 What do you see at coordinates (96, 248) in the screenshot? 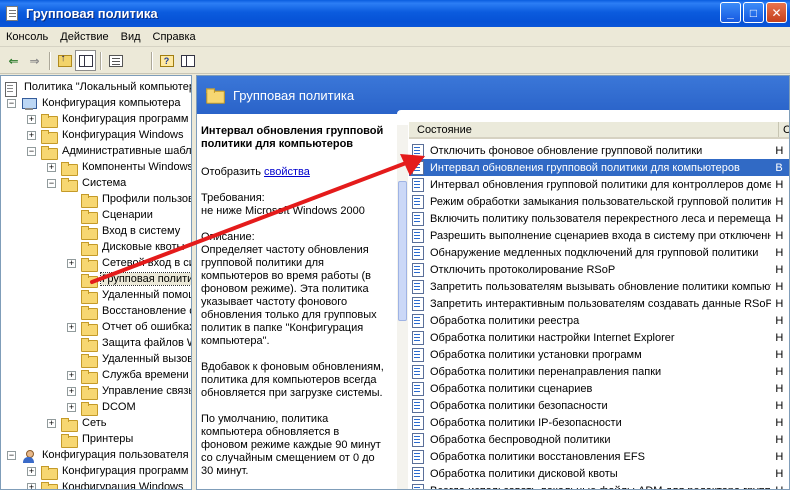
I see `tree-item: Дисковые квоты` at bounding box center [96, 248].